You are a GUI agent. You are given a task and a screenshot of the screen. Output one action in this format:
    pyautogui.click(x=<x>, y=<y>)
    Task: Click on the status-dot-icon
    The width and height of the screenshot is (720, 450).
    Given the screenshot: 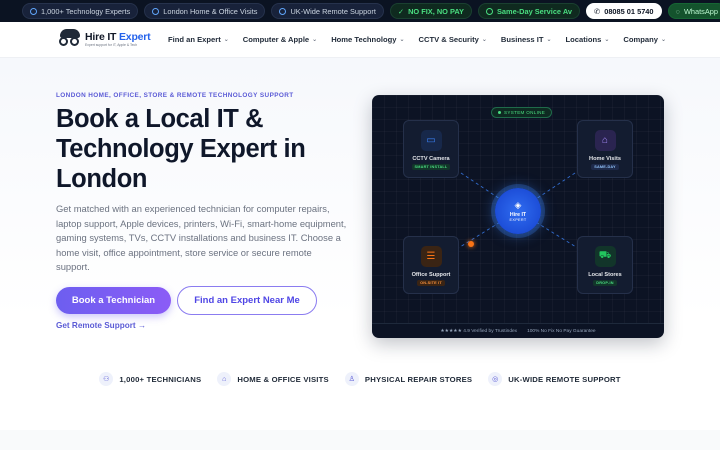 What is the action you would take?
    pyautogui.click(x=499, y=112)
    